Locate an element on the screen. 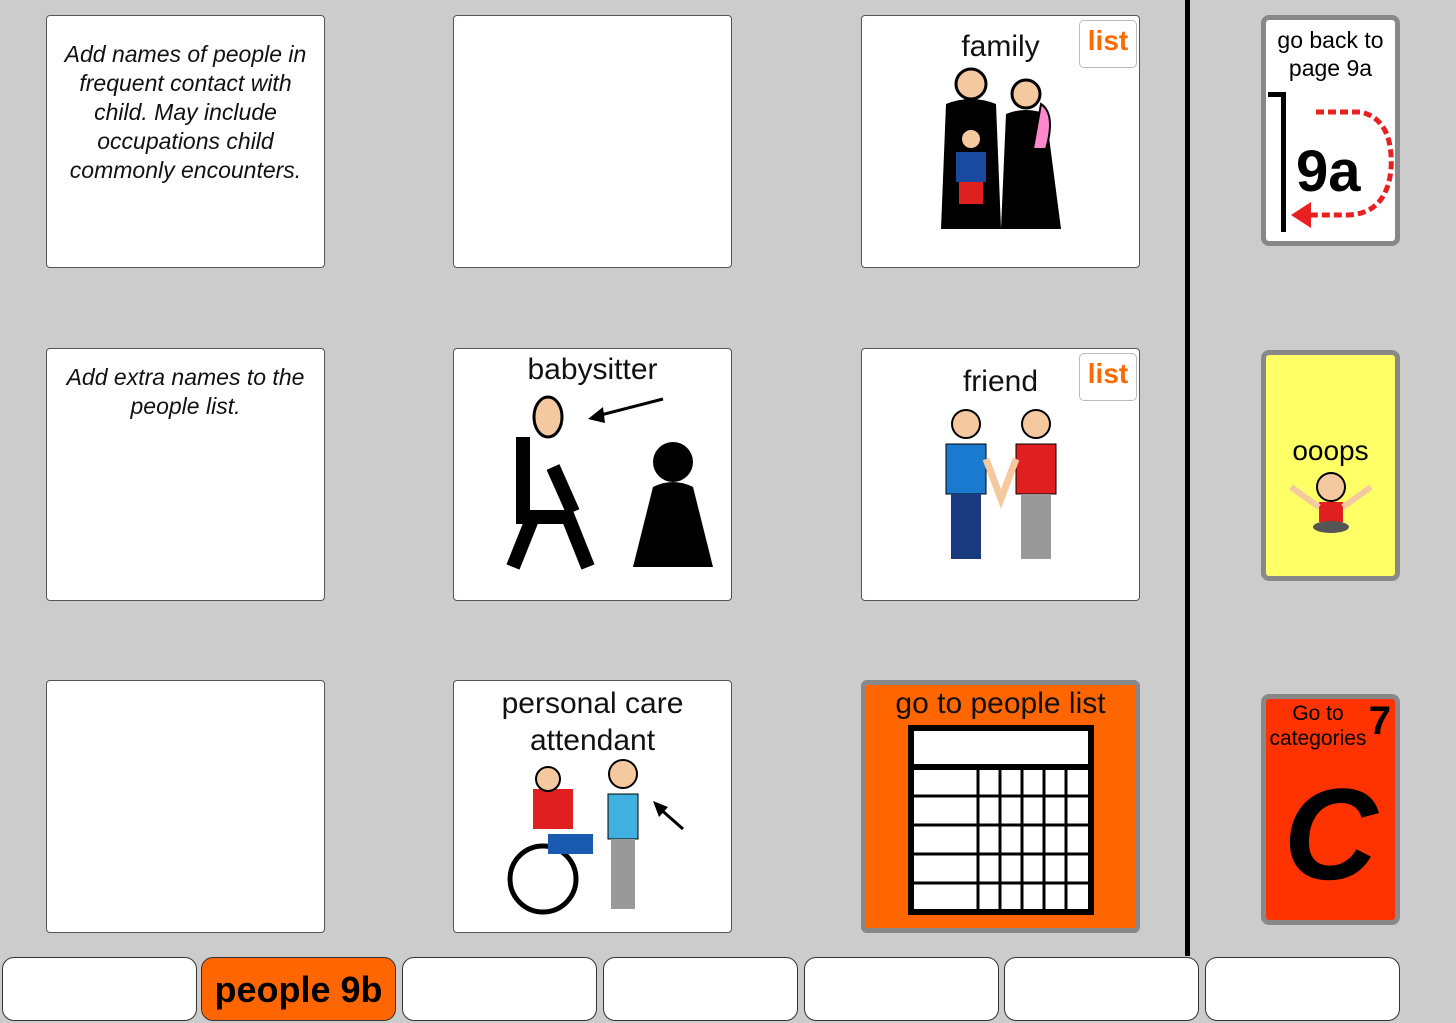 The height and width of the screenshot is (1023, 1456). babysitter-cell: babysitter is located at coordinates (592, 474).